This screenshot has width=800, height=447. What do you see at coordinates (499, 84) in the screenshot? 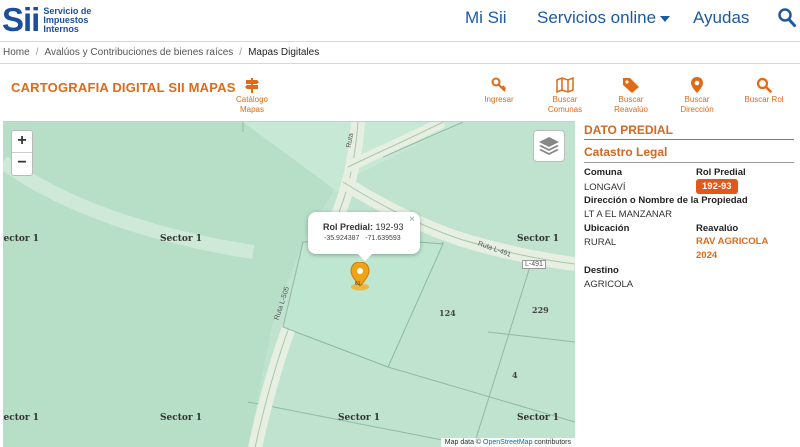
I see `key-icon` at bounding box center [499, 84].